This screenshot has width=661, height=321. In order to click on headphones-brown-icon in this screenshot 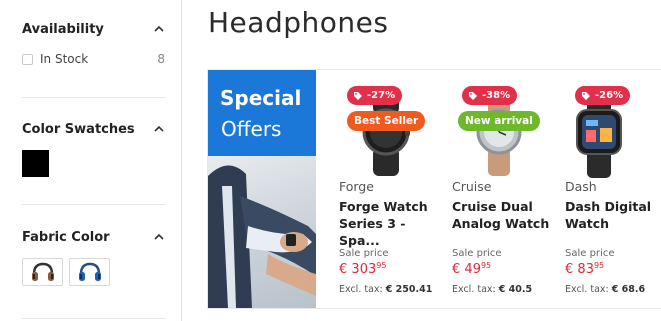, I will do `click(42, 271)`.